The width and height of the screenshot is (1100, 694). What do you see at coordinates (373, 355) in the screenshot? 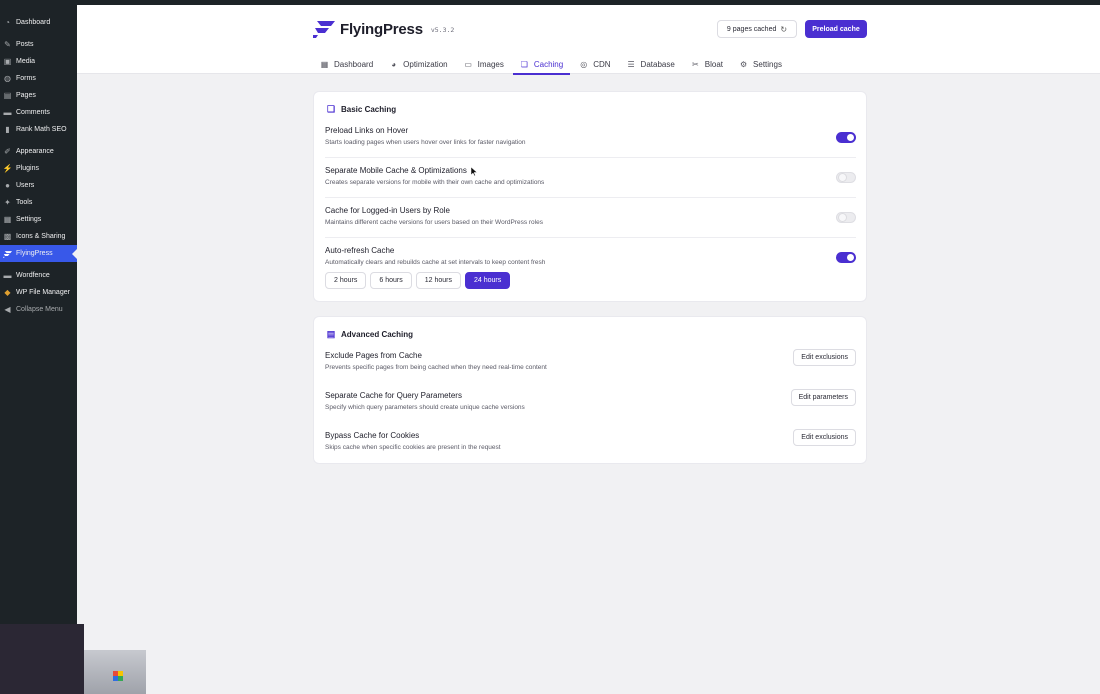
I see `setting-title: Exclude Pages from Cache` at bounding box center [373, 355].